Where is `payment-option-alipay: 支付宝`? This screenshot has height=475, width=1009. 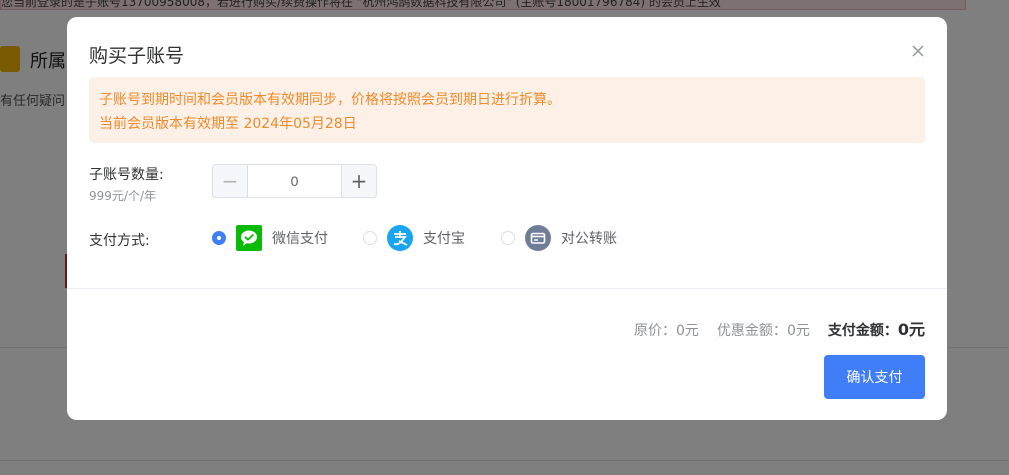
payment-option-alipay: 支付宝 is located at coordinates (414, 238).